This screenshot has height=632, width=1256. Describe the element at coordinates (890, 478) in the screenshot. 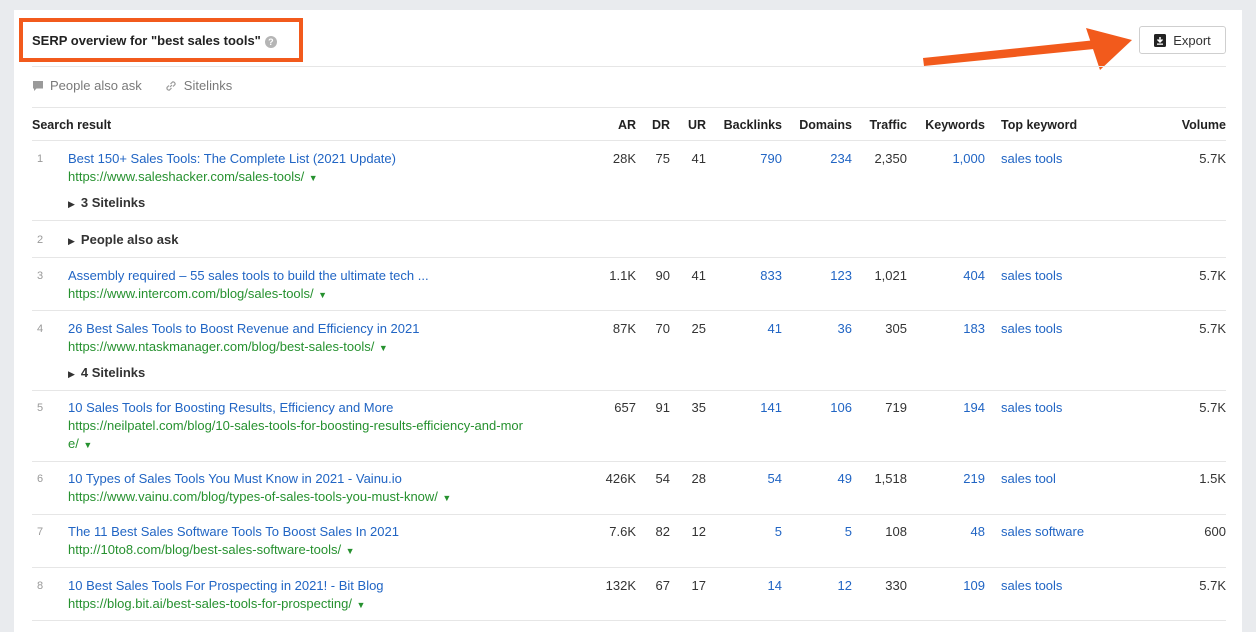

I see `cell-traffic: 1,518` at that location.